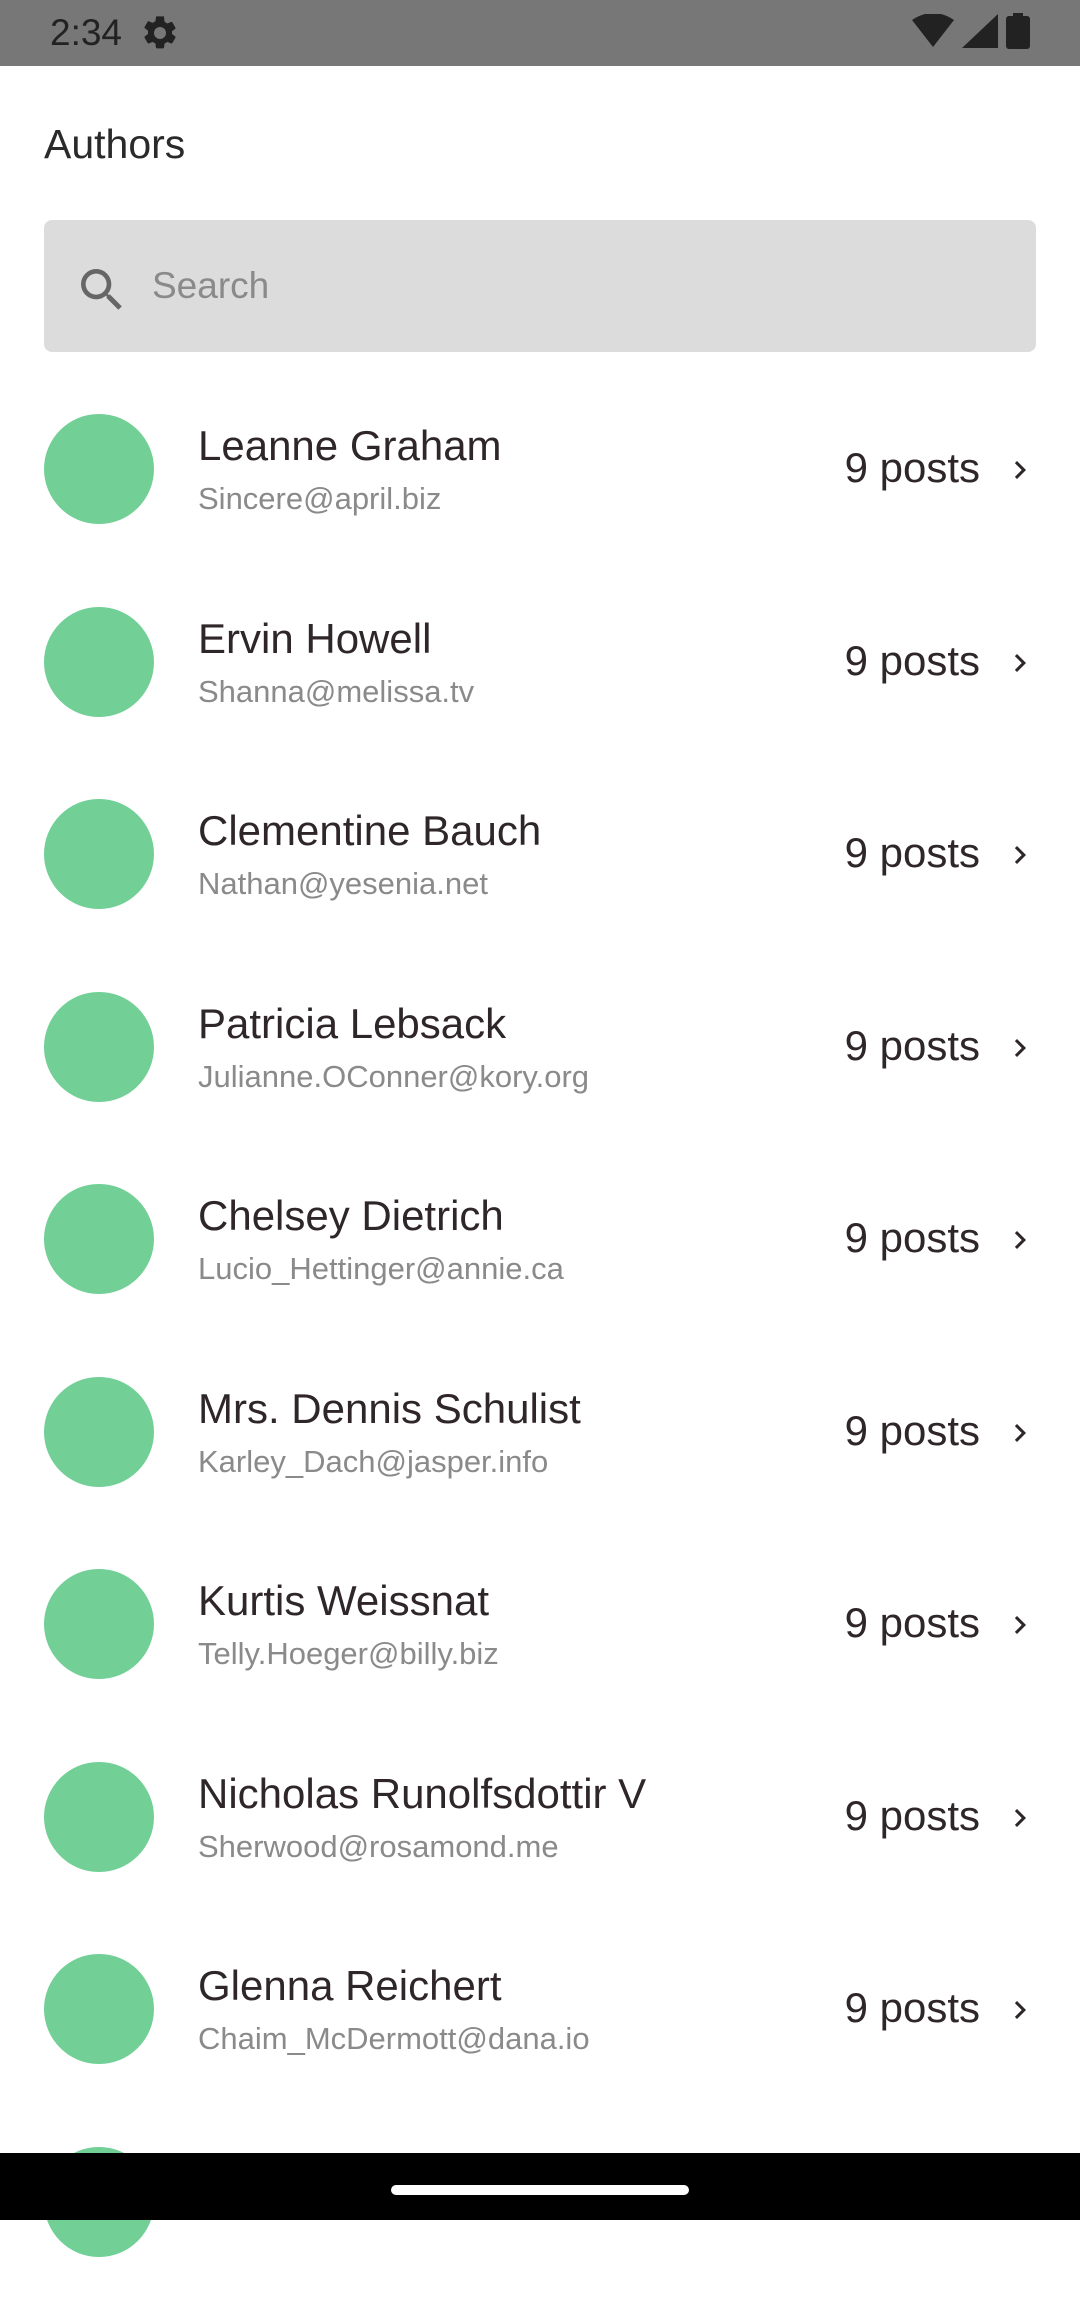 This screenshot has height=2301, width=1080. Describe the element at coordinates (540, 33) in the screenshot. I see `status-bar: 2:34` at that location.